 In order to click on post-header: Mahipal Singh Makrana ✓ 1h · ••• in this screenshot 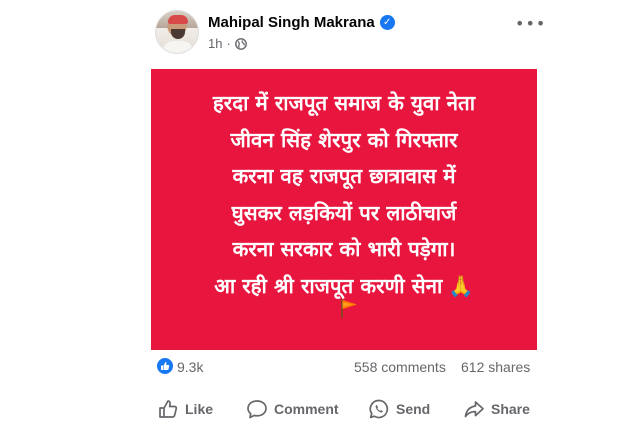, I will do `click(350, 33)`.